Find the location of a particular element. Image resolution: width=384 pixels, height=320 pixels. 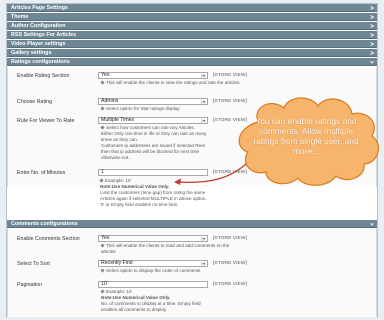

select-value: Multiple Times is located at coordinates (118, 120).